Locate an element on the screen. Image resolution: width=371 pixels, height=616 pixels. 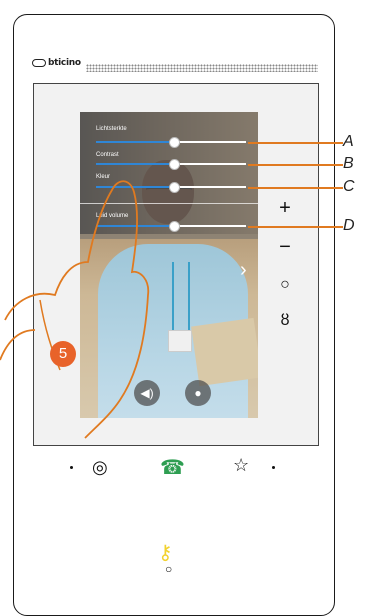
handset-icon: ☎ is located at coordinates (172, 467).